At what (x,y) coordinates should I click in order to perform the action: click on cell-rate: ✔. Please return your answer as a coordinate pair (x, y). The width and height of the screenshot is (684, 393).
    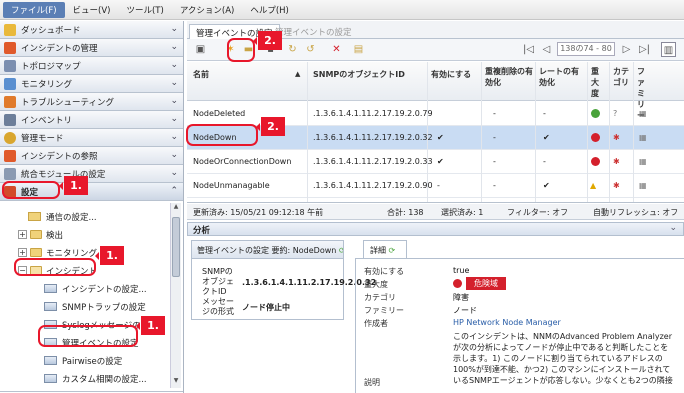
    Looking at the image, I should click on (546, 137).